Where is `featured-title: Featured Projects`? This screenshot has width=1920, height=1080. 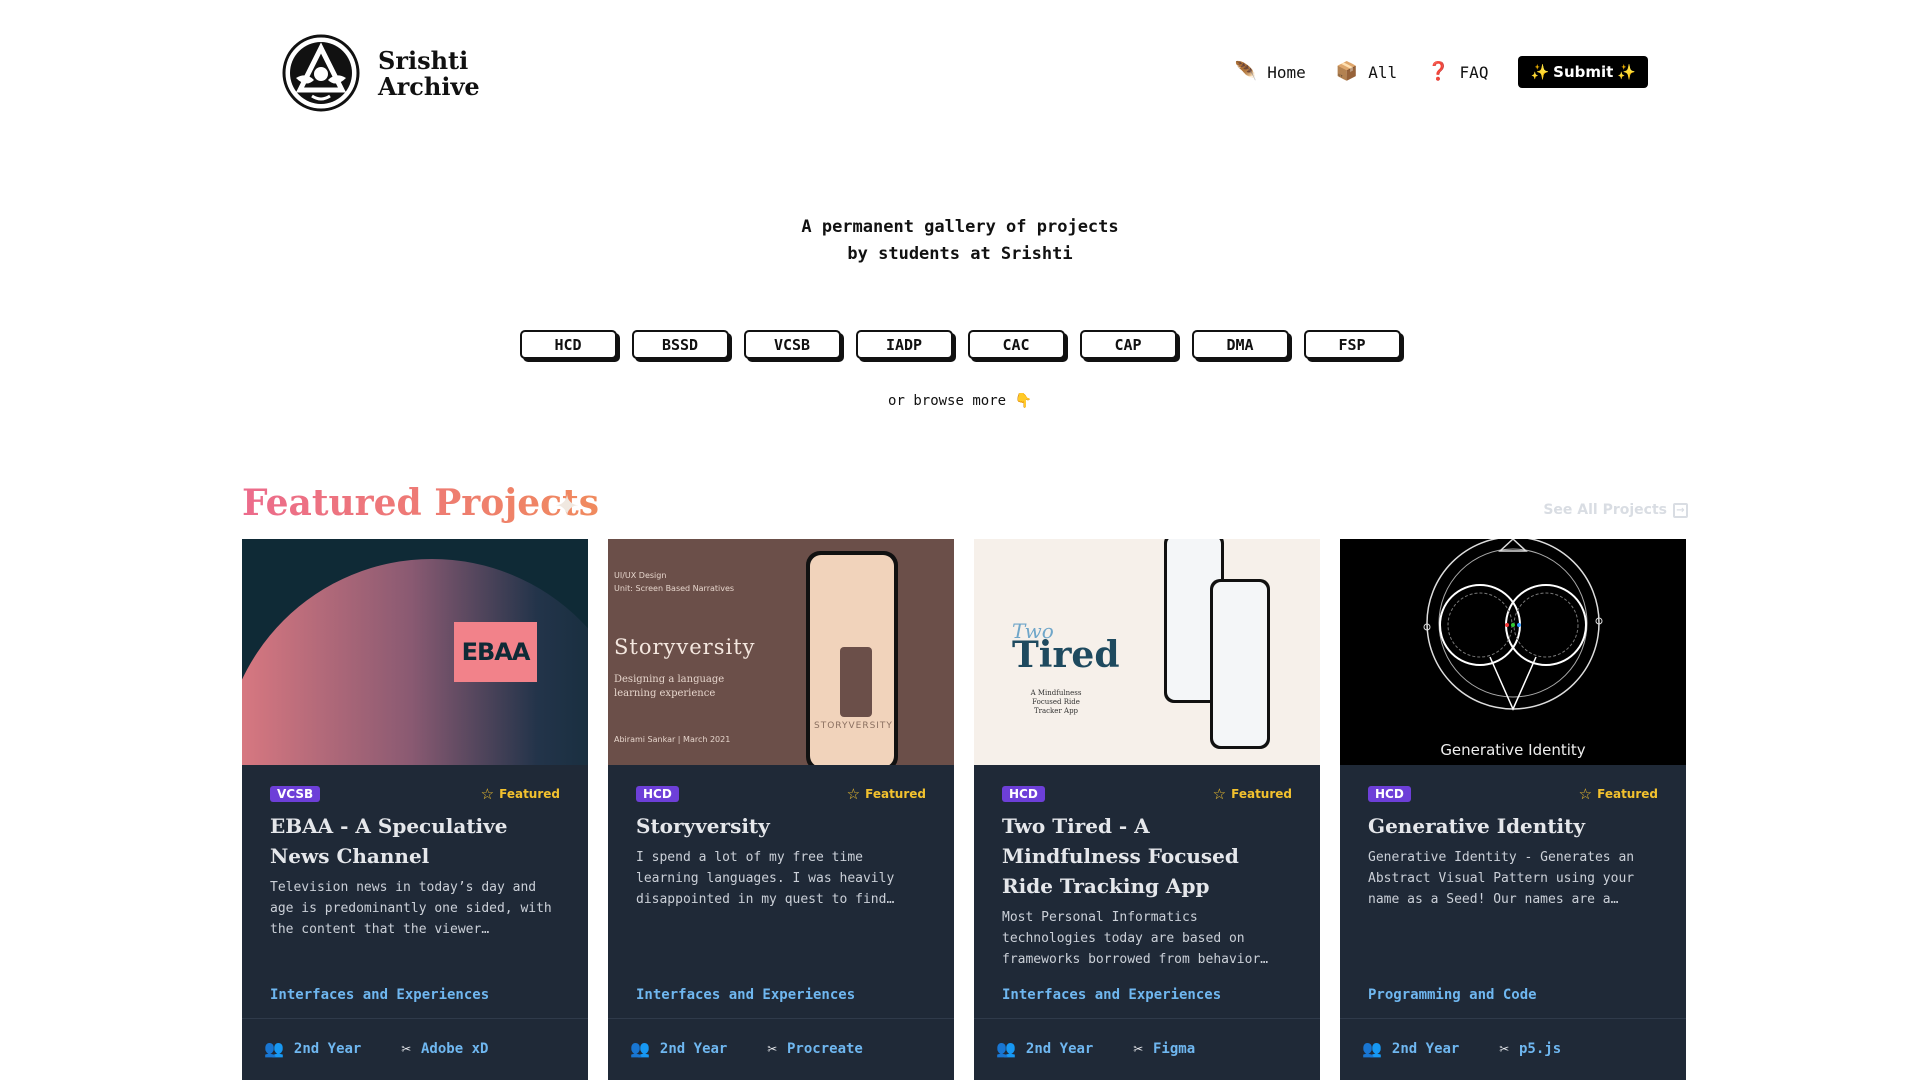
featured-title: Featured Projects is located at coordinates (420, 503).